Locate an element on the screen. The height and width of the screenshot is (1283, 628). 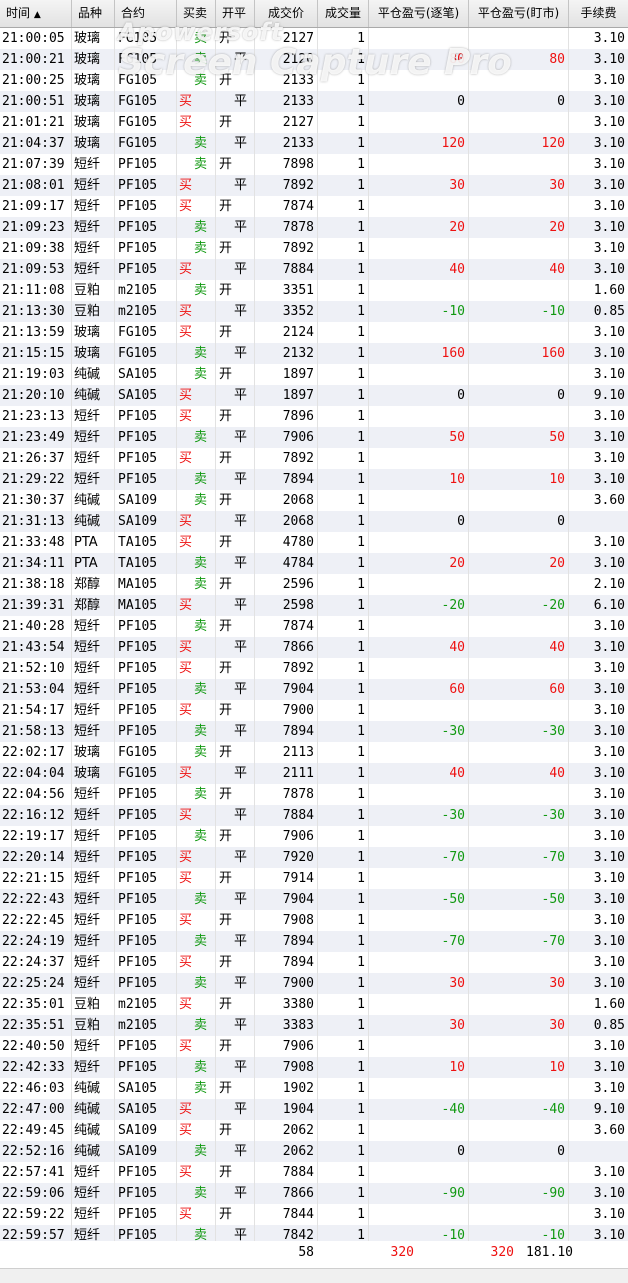
header-price: 成交价 is located at coordinates (286, 13).